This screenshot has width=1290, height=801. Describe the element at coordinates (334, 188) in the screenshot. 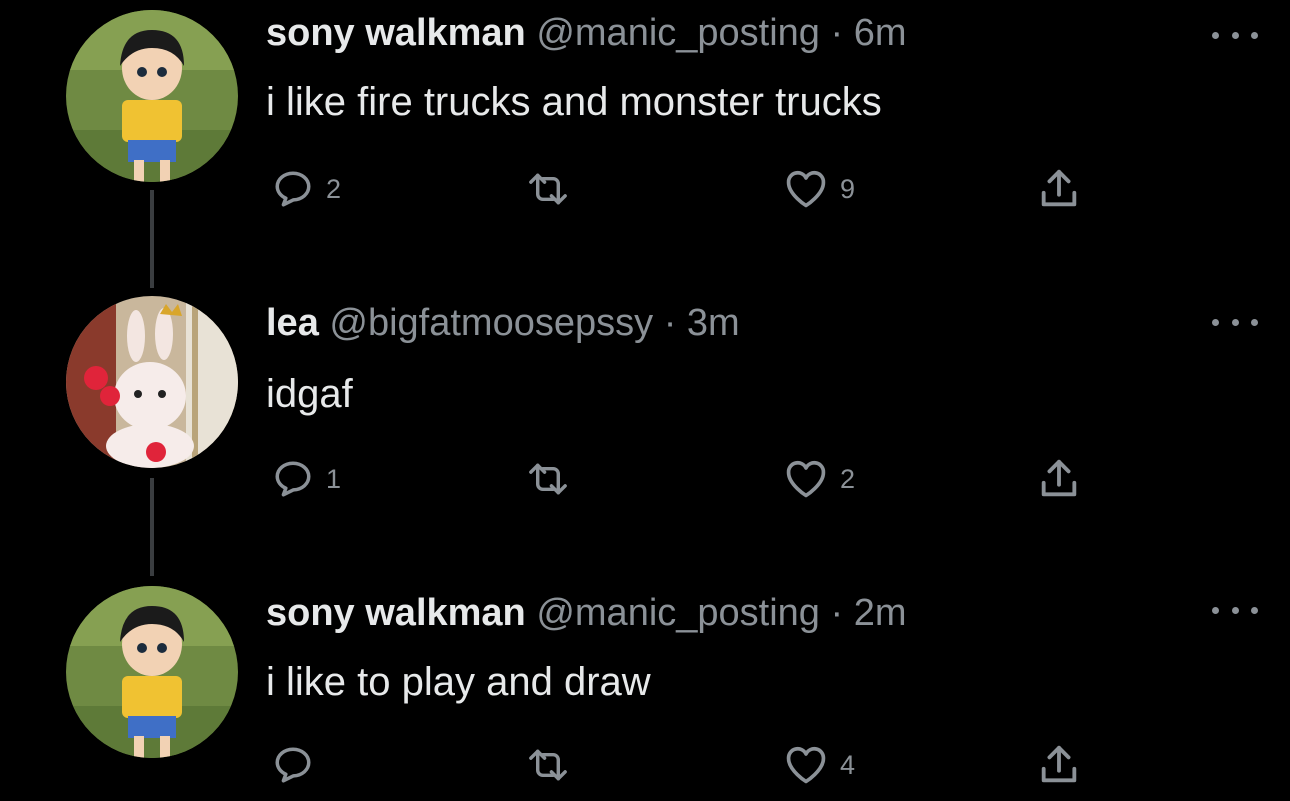

I see `reply-count: 2` at that location.